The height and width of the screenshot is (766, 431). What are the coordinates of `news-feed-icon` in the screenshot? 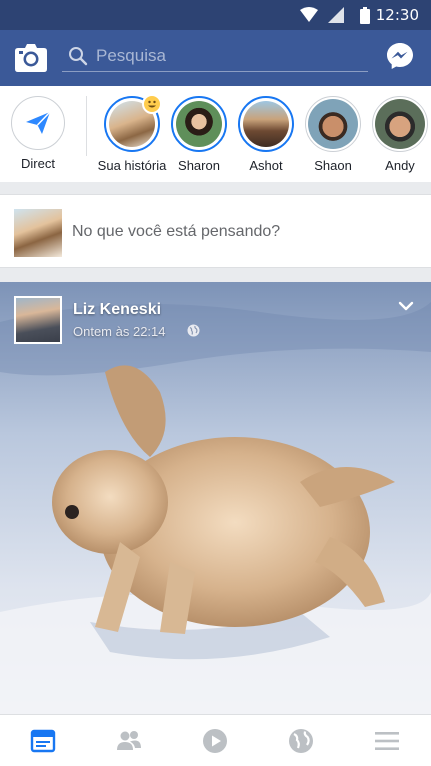 It's located at (43, 741).